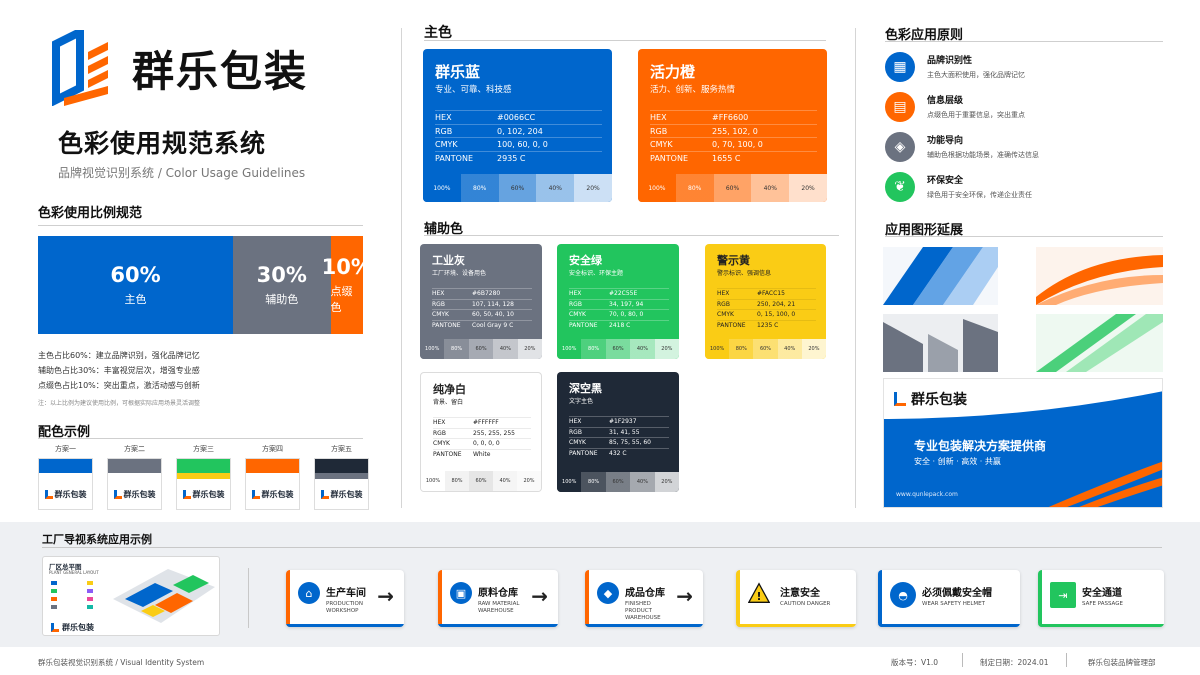 Image resolution: width=1200 pixels, height=675 pixels. I want to click on color-name: 群乐蓝, so click(458, 72).